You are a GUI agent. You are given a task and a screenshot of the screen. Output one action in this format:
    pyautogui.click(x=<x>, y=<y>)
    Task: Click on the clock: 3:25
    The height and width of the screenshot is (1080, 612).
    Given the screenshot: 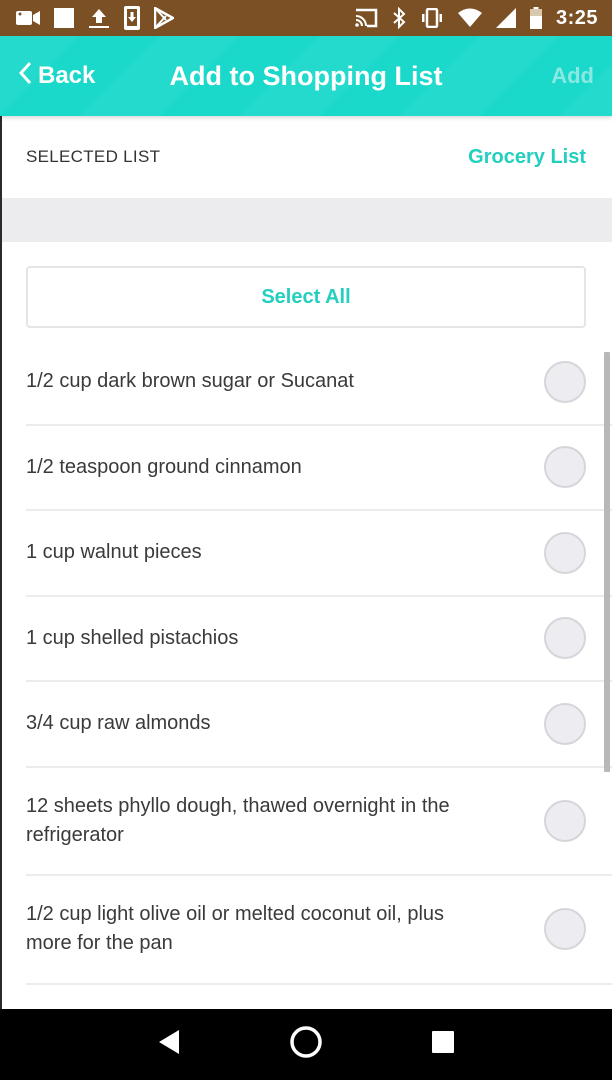 What is the action you would take?
    pyautogui.click(x=576, y=17)
    